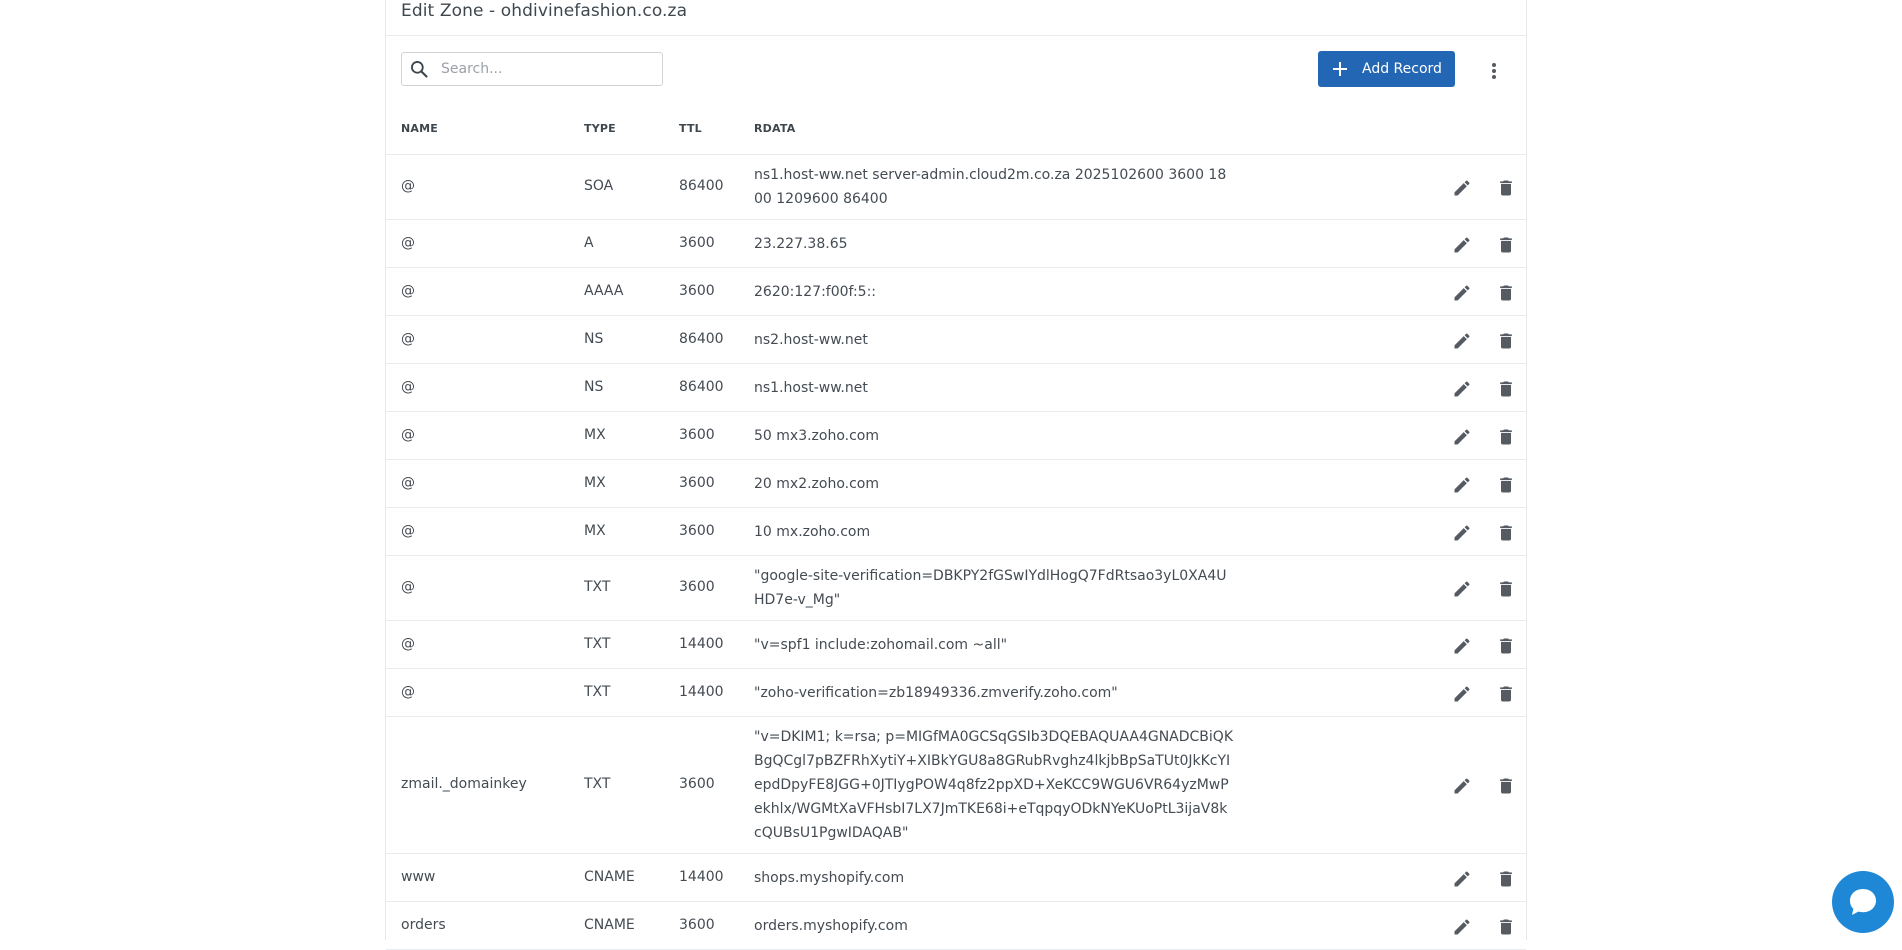  Describe the element at coordinates (604, 291) in the screenshot. I see `record-type: AAAA` at that location.